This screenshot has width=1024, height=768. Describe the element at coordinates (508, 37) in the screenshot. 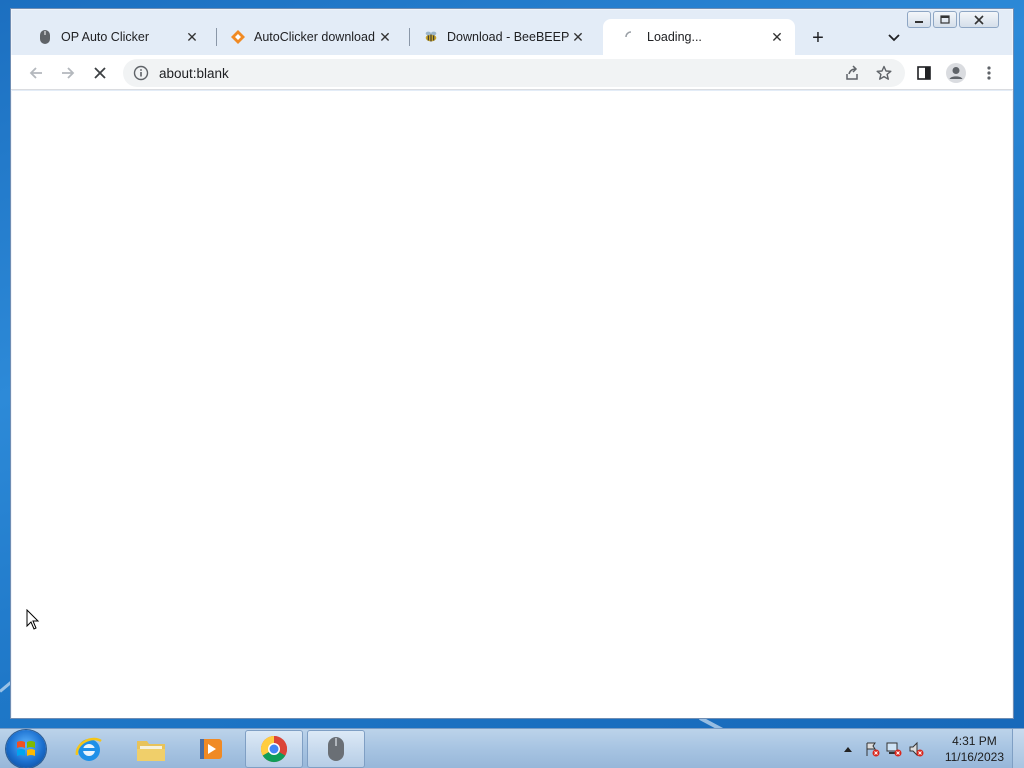

I see `tab-title: Download - BeeBEEP - F` at that location.